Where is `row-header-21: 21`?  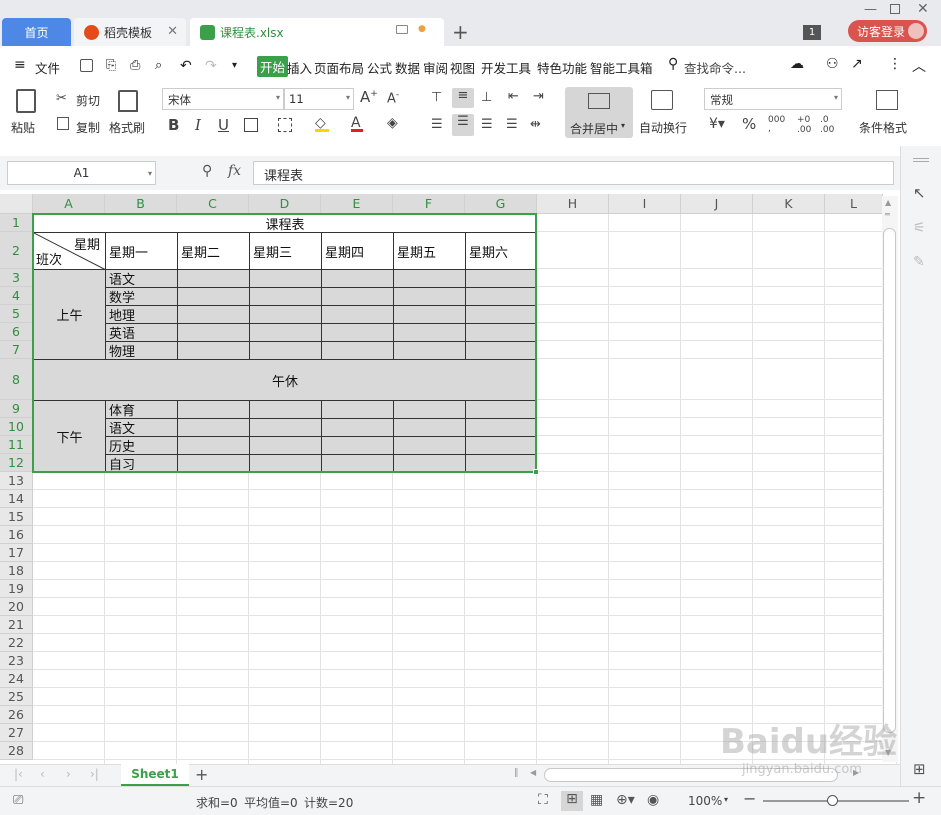 row-header-21: 21 is located at coordinates (16, 625).